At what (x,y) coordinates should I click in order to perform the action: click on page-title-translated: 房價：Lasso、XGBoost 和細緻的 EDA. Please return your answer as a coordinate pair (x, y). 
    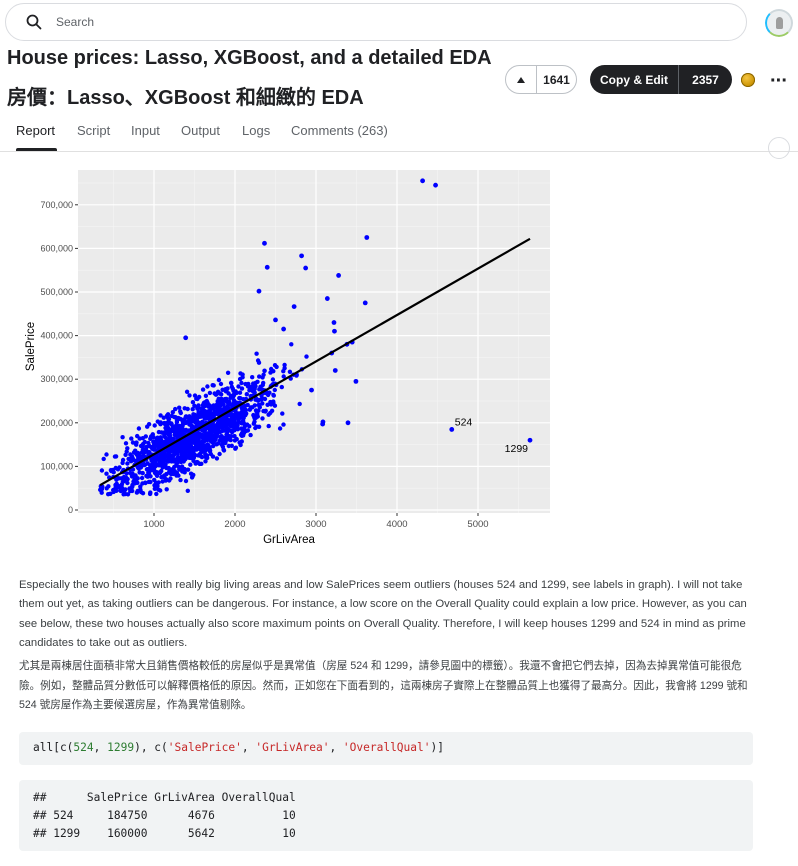
    Looking at the image, I should click on (185, 98).